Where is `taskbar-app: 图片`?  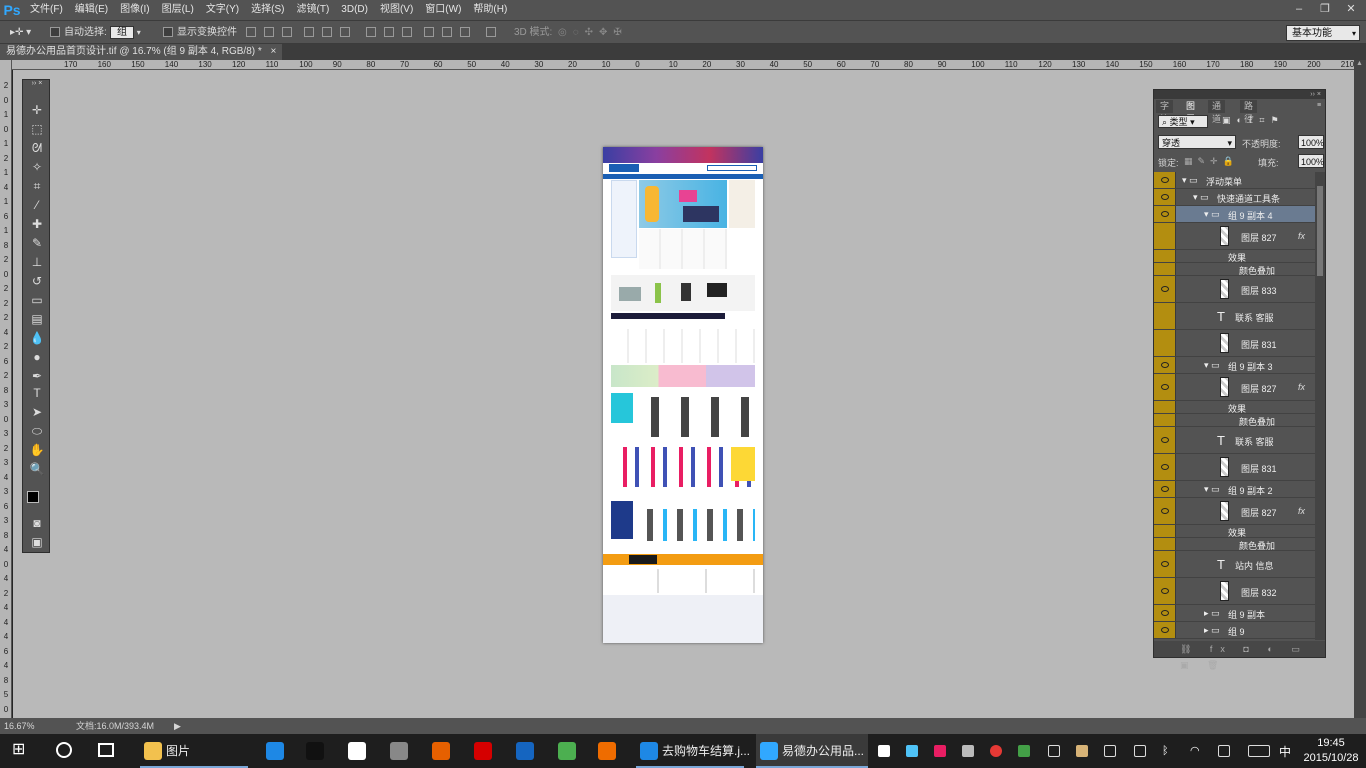 taskbar-app: 图片 is located at coordinates (194, 751).